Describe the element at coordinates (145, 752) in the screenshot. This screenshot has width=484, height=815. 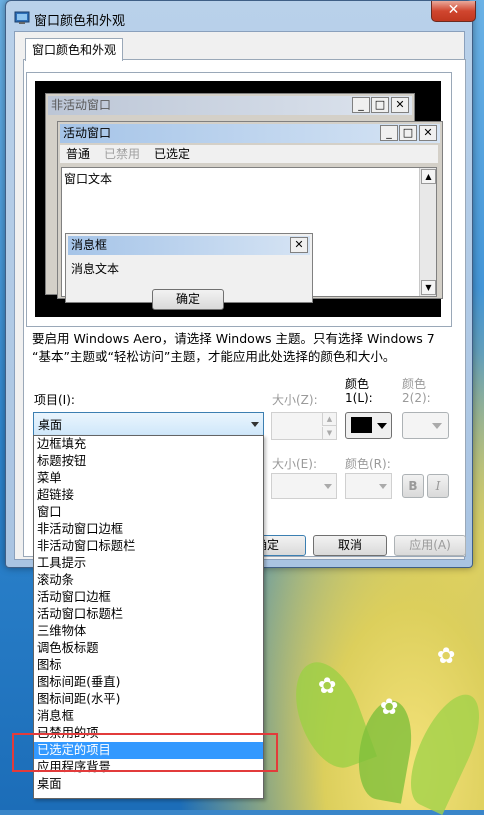
I see `annotation-highlight-box` at that location.